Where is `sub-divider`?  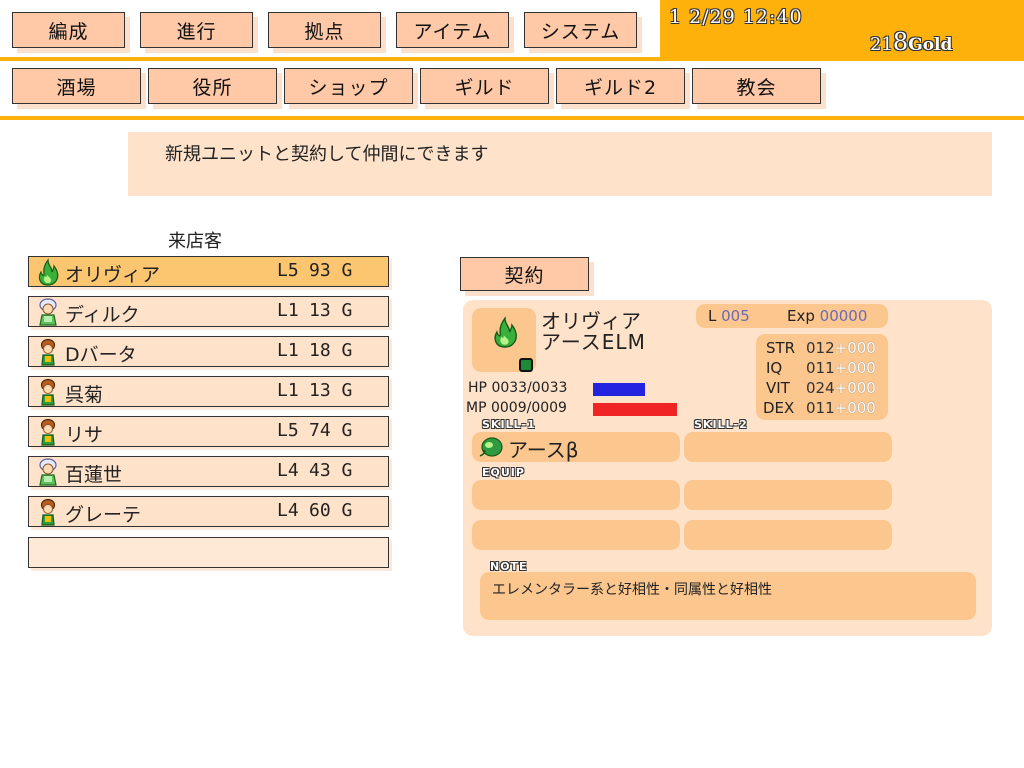 sub-divider is located at coordinates (512, 118).